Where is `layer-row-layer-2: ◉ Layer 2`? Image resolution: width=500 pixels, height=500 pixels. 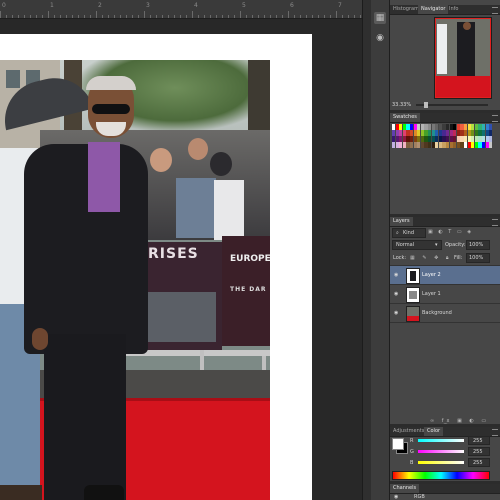 layer-row-layer-2: ◉ Layer 2 is located at coordinates (445, 274).